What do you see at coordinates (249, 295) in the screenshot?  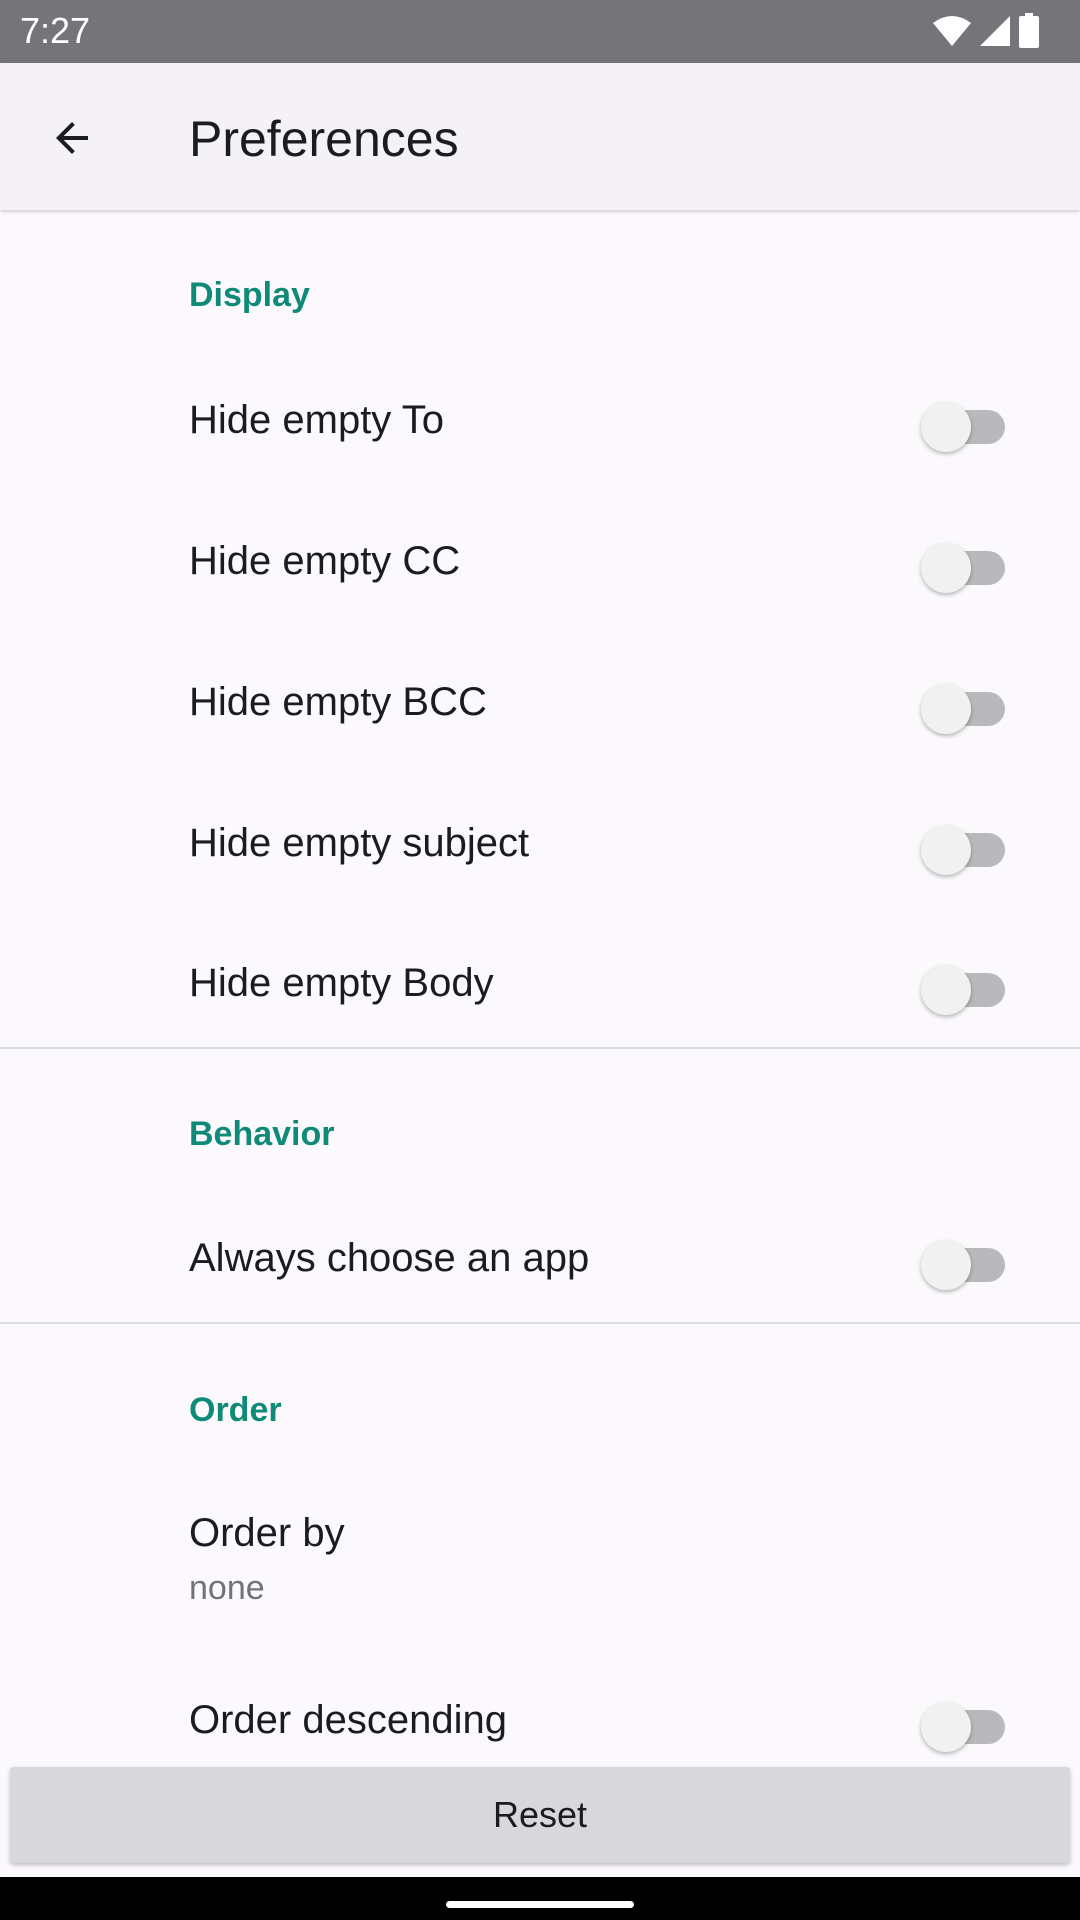 I see `section-header-display: Display` at bounding box center [249, 295].